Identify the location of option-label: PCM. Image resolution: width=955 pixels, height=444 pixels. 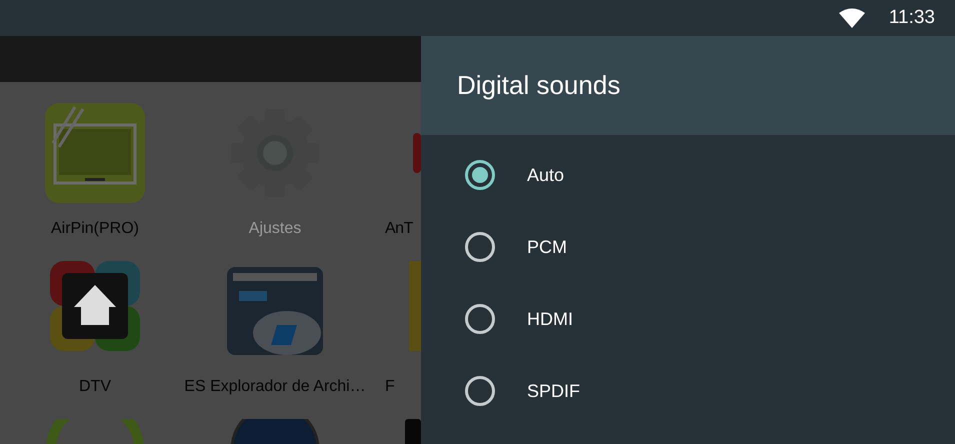
(547, 247).